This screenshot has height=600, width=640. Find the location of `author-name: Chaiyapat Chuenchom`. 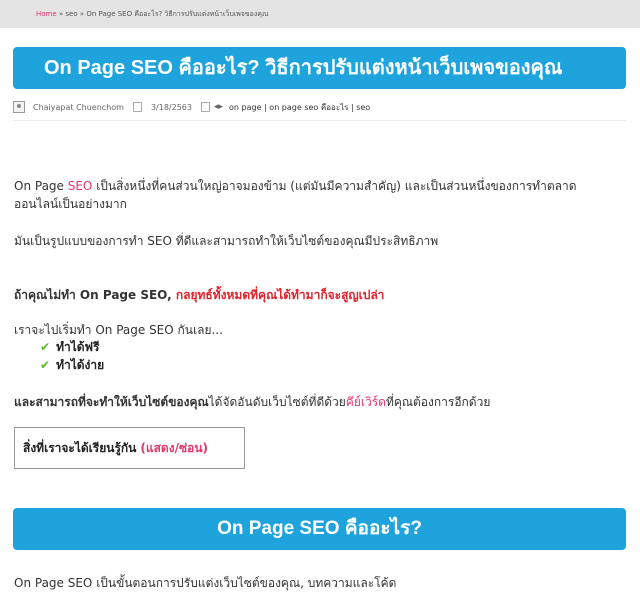

author-name: Chaiyapat Chuenchom is located at coordinates (78, 107).